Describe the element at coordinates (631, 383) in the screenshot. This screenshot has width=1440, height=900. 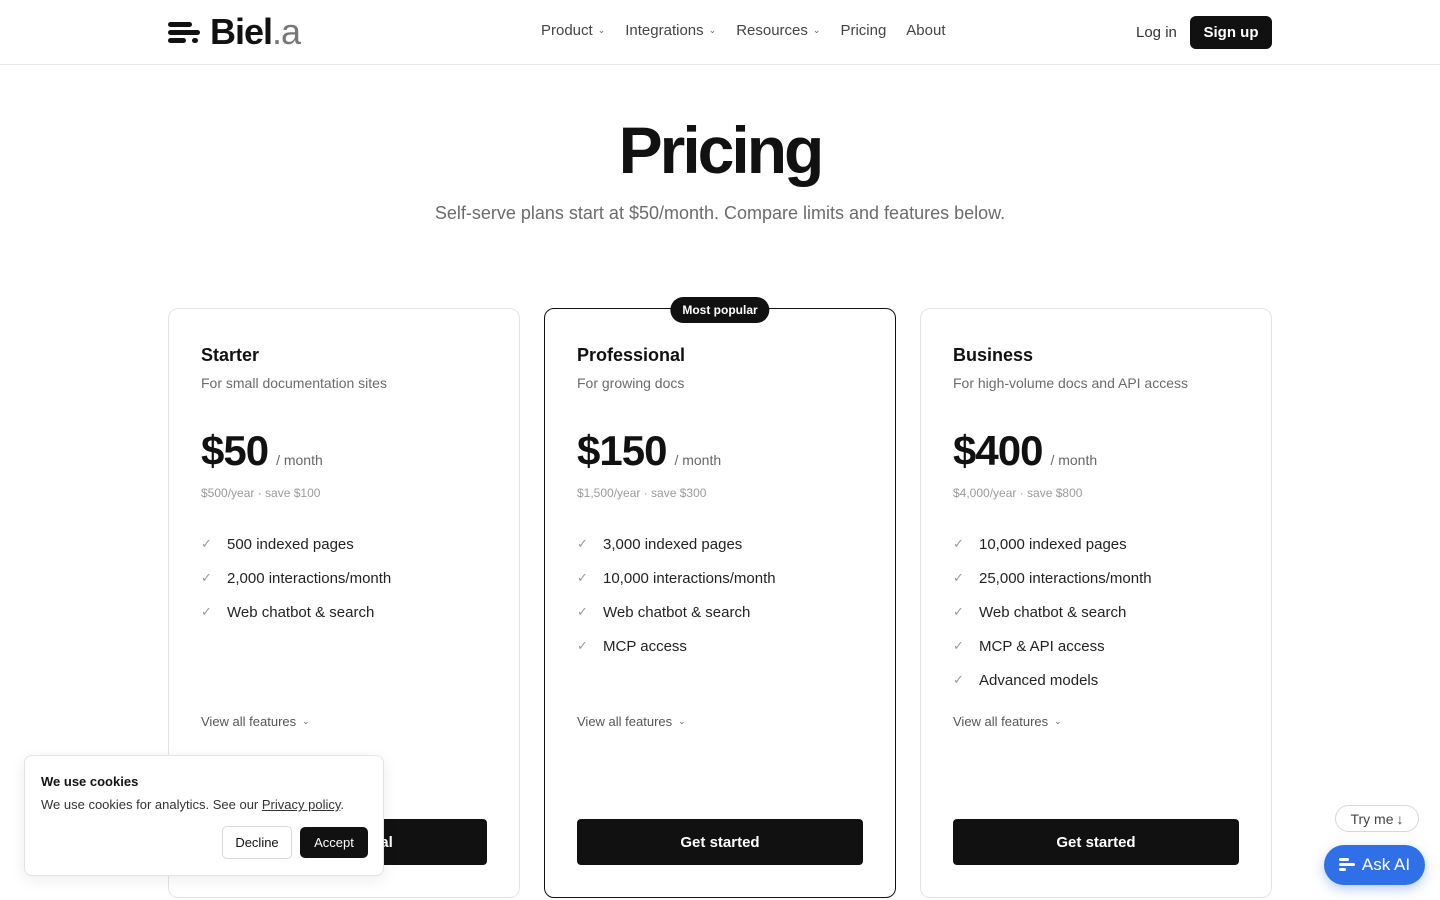
I see `plan-description: For growing docs` at that location.